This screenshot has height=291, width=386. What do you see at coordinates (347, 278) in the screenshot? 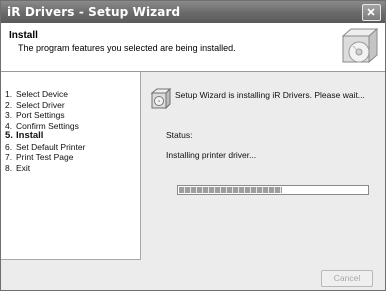
I see `cancel-button: Cancel` at bounding box center [347, 278].